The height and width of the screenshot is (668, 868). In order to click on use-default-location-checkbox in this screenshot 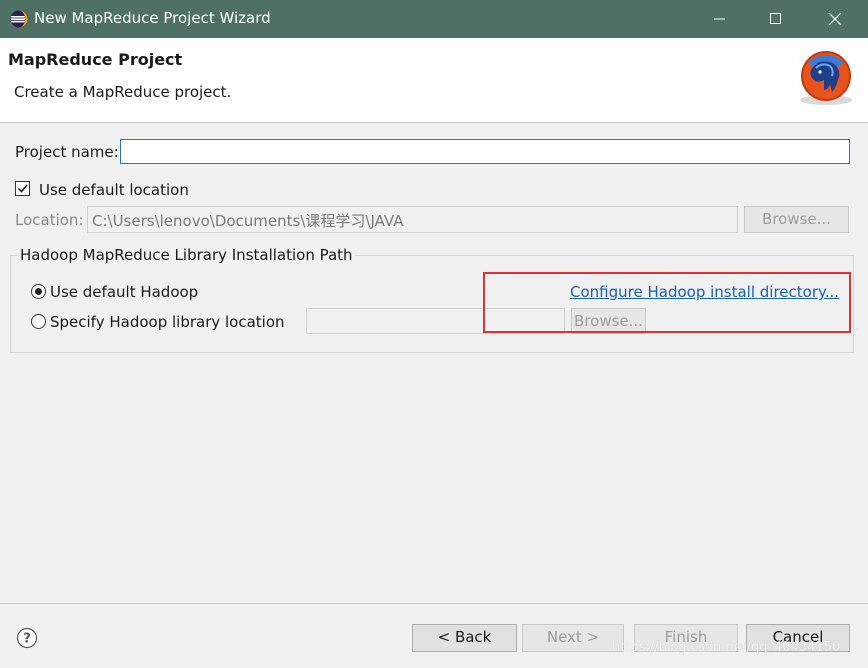, I will do `click(22, 188)`.